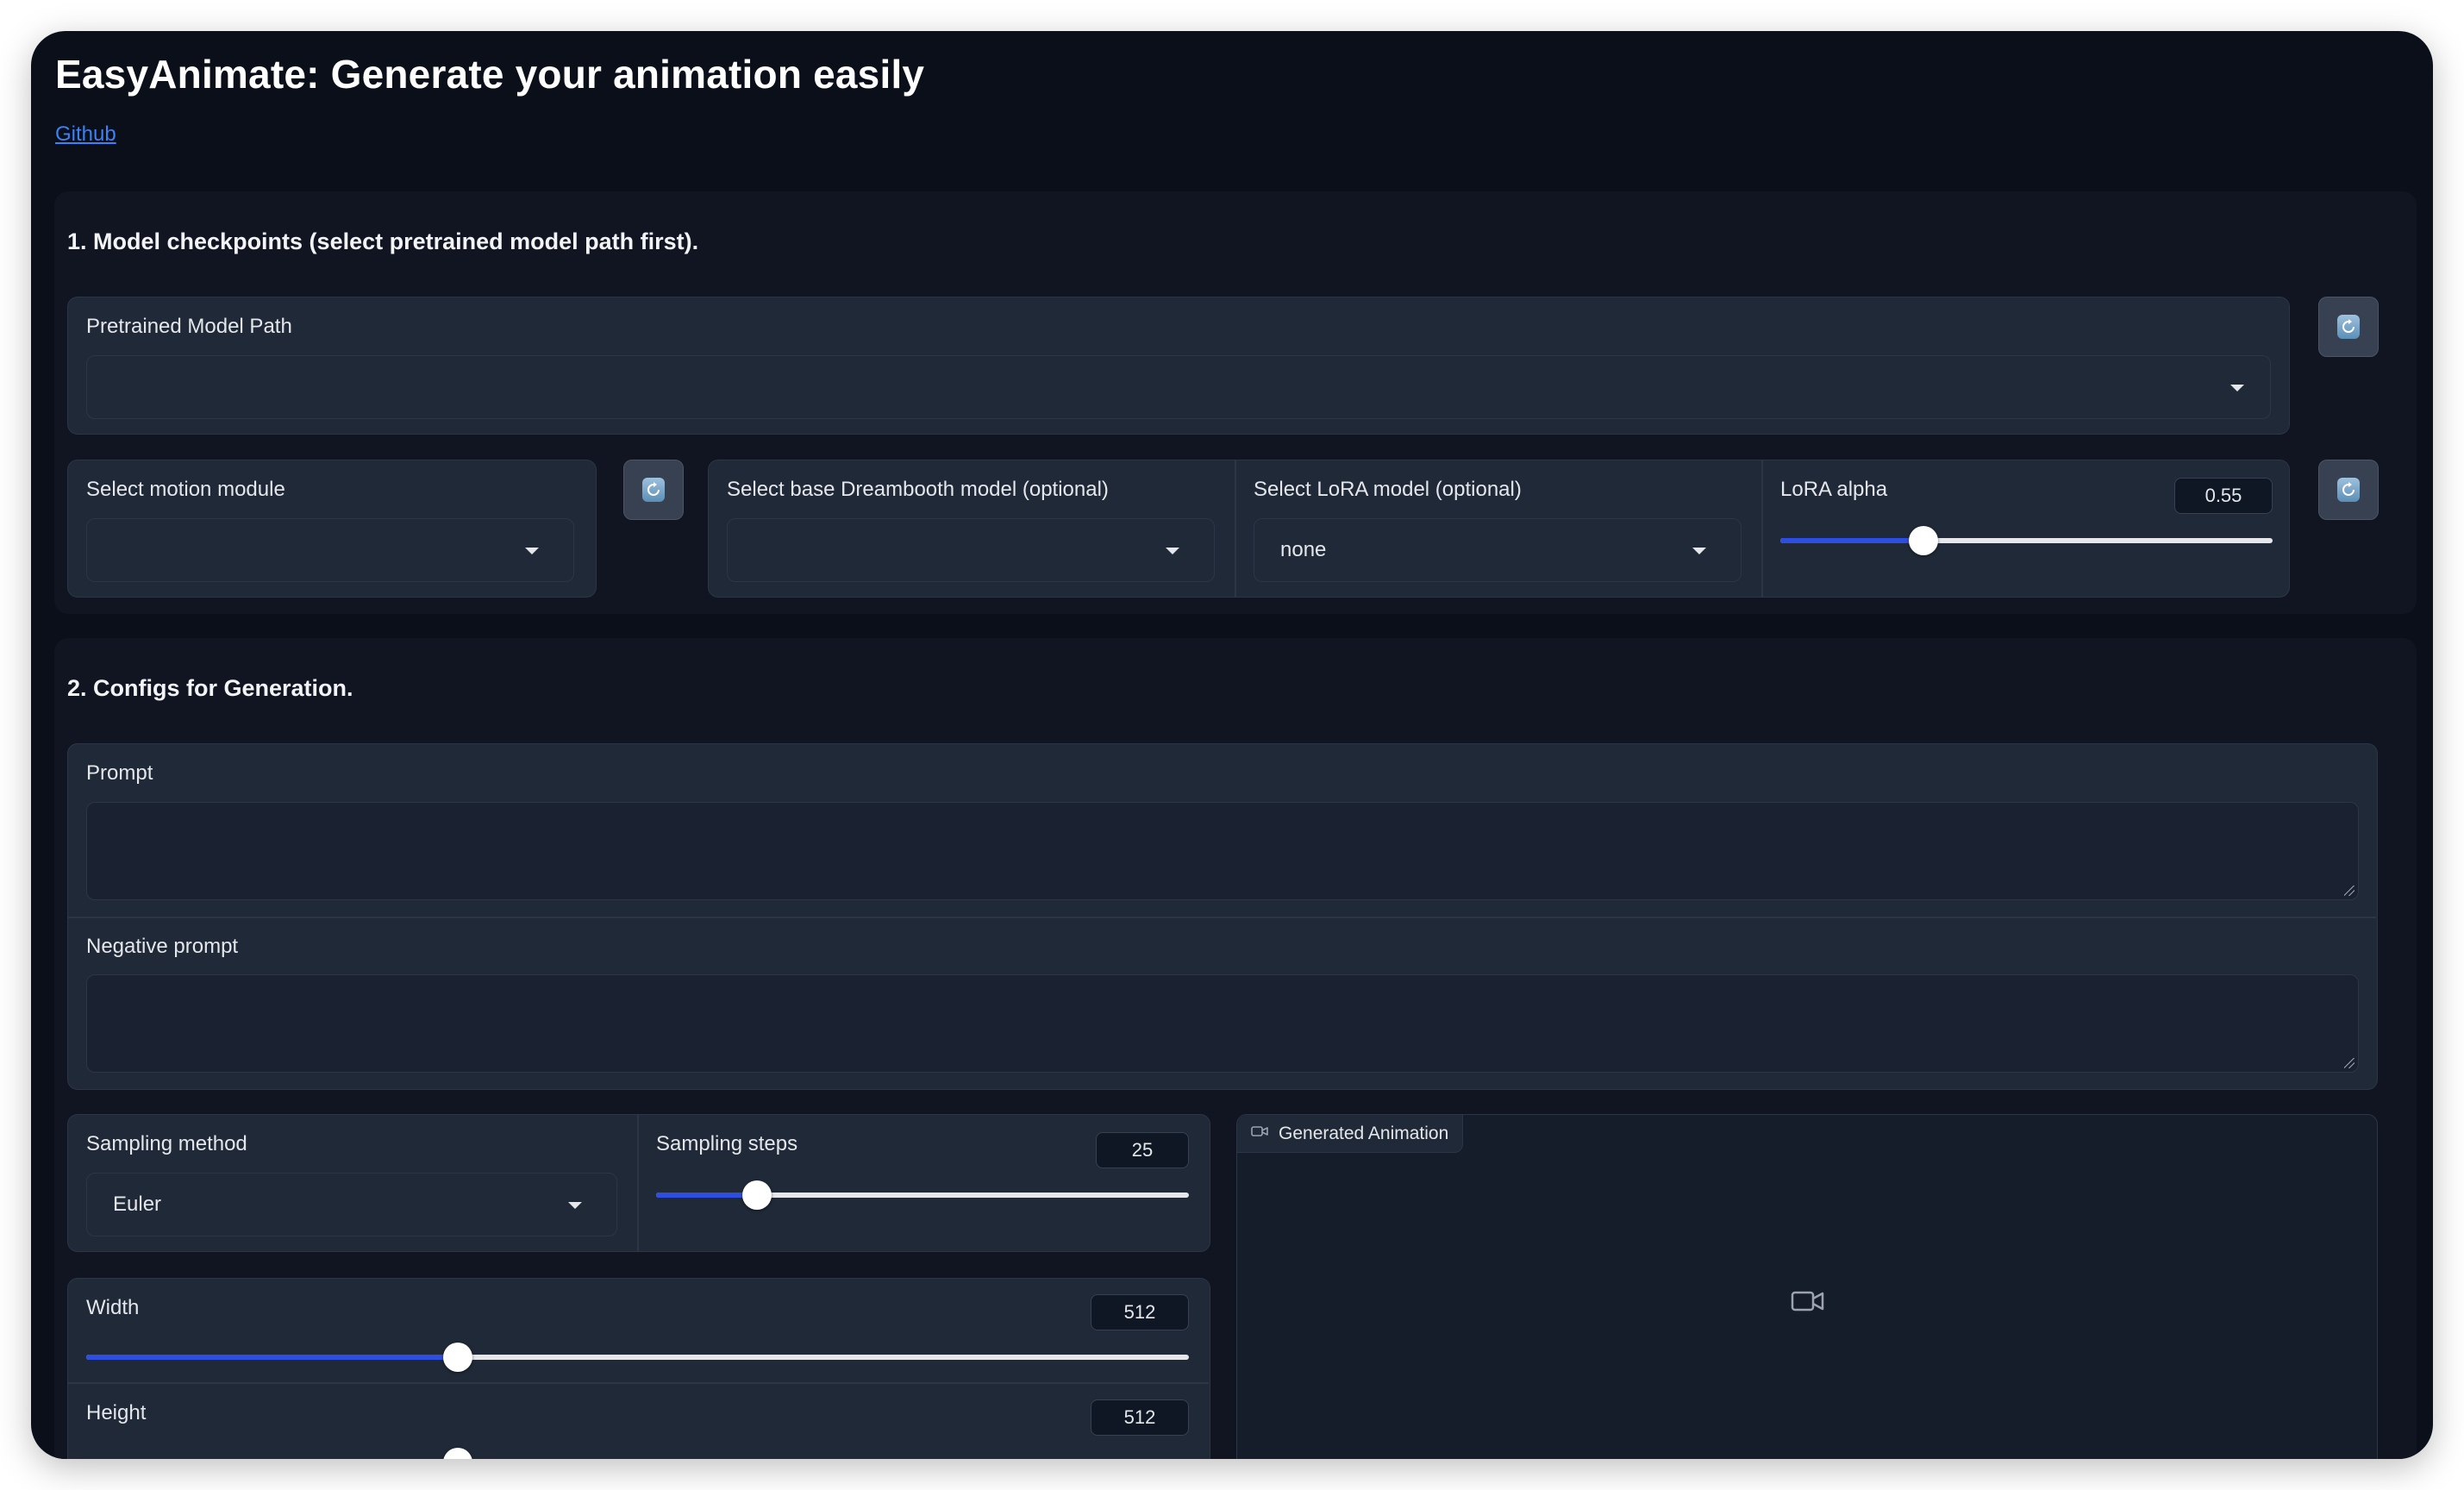  I want to click on refresh-models-button, so click(2348, 490).